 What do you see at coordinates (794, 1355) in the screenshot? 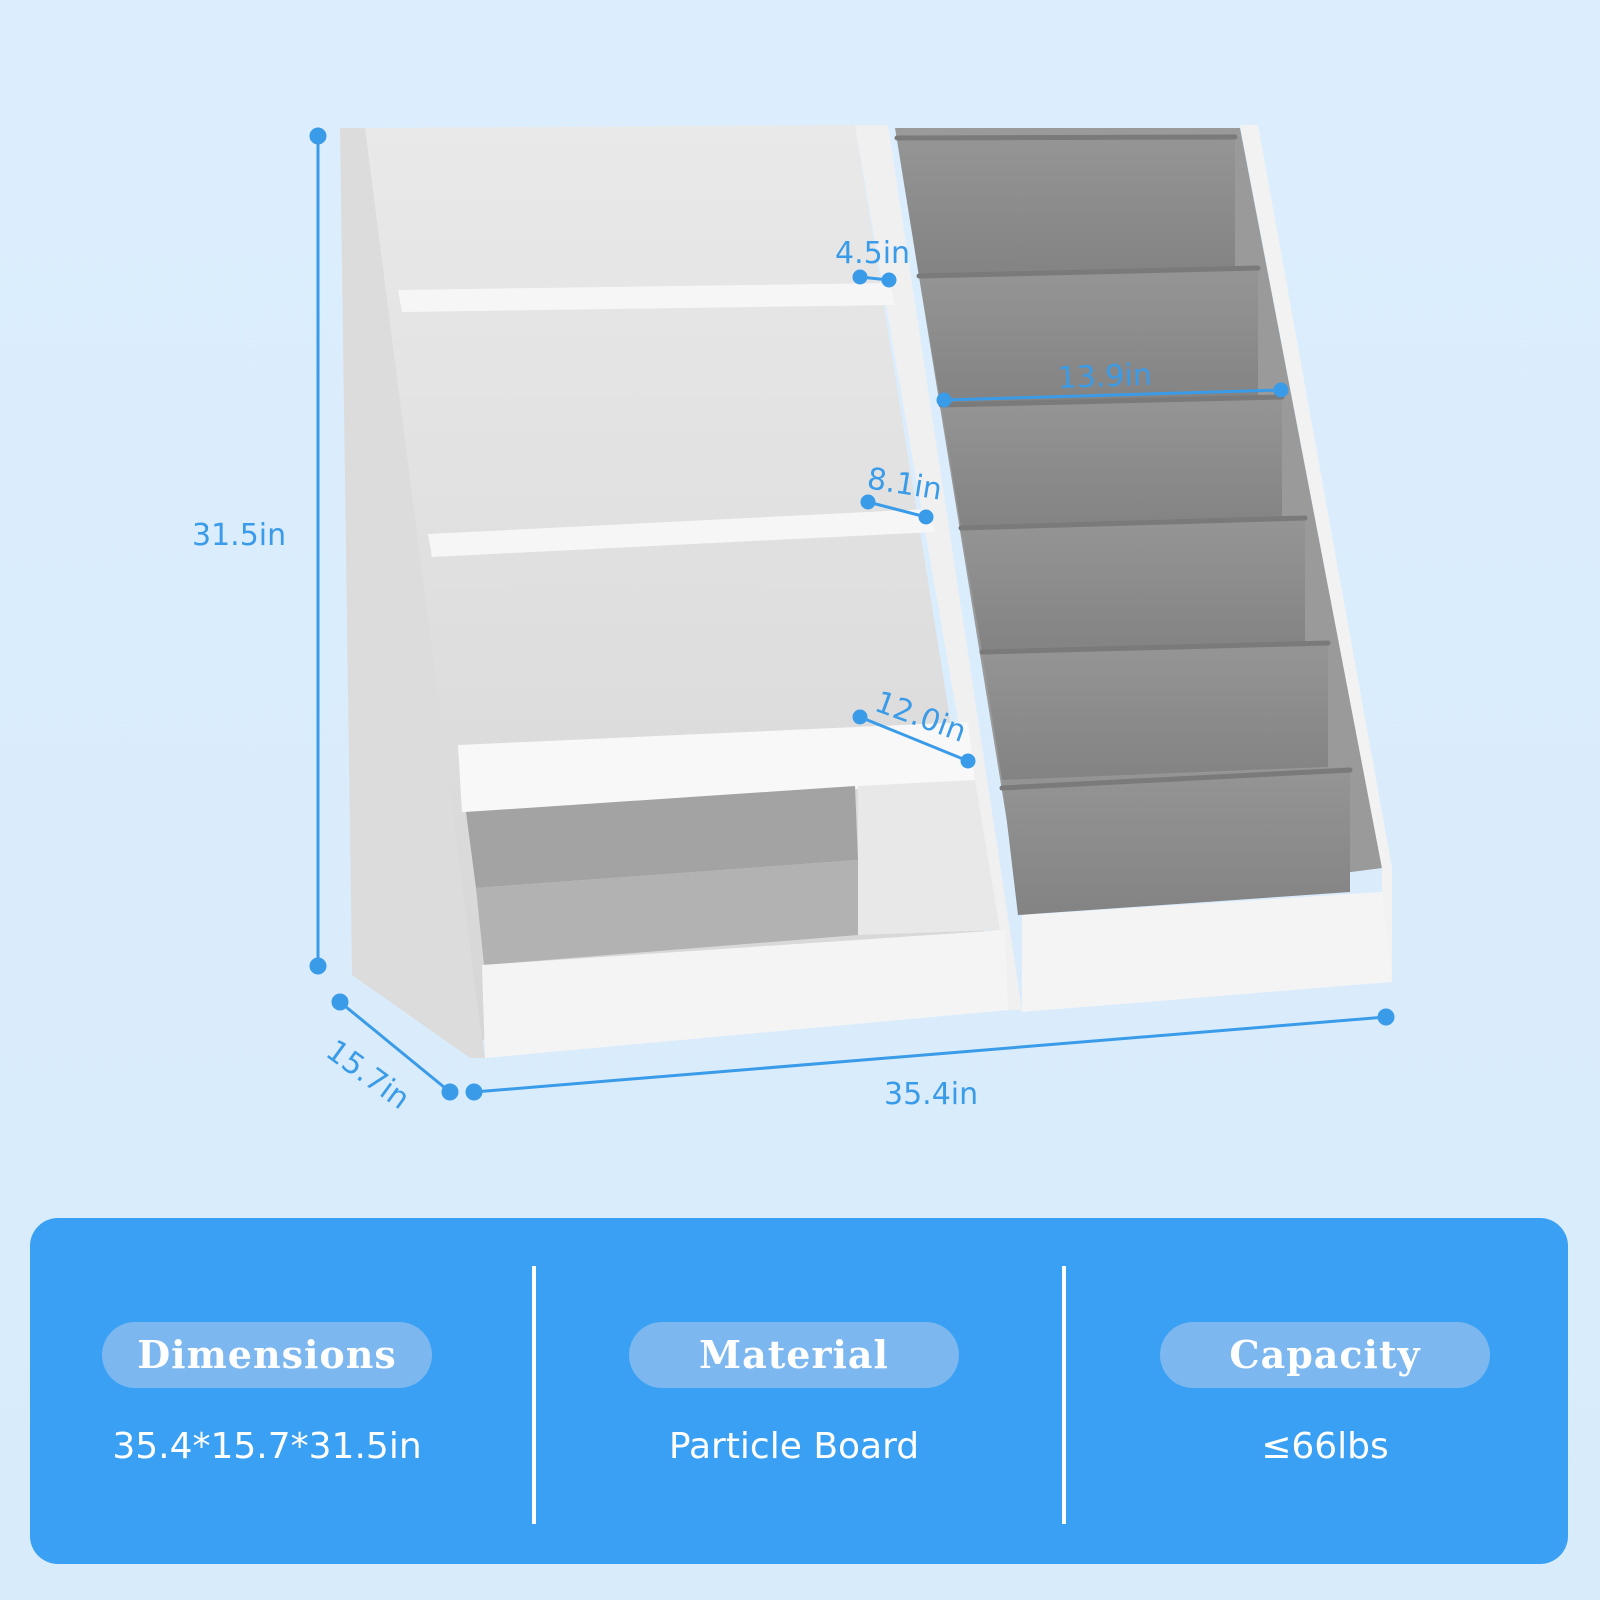
I see `material-title: Material` at bounding box center [794, 1355].